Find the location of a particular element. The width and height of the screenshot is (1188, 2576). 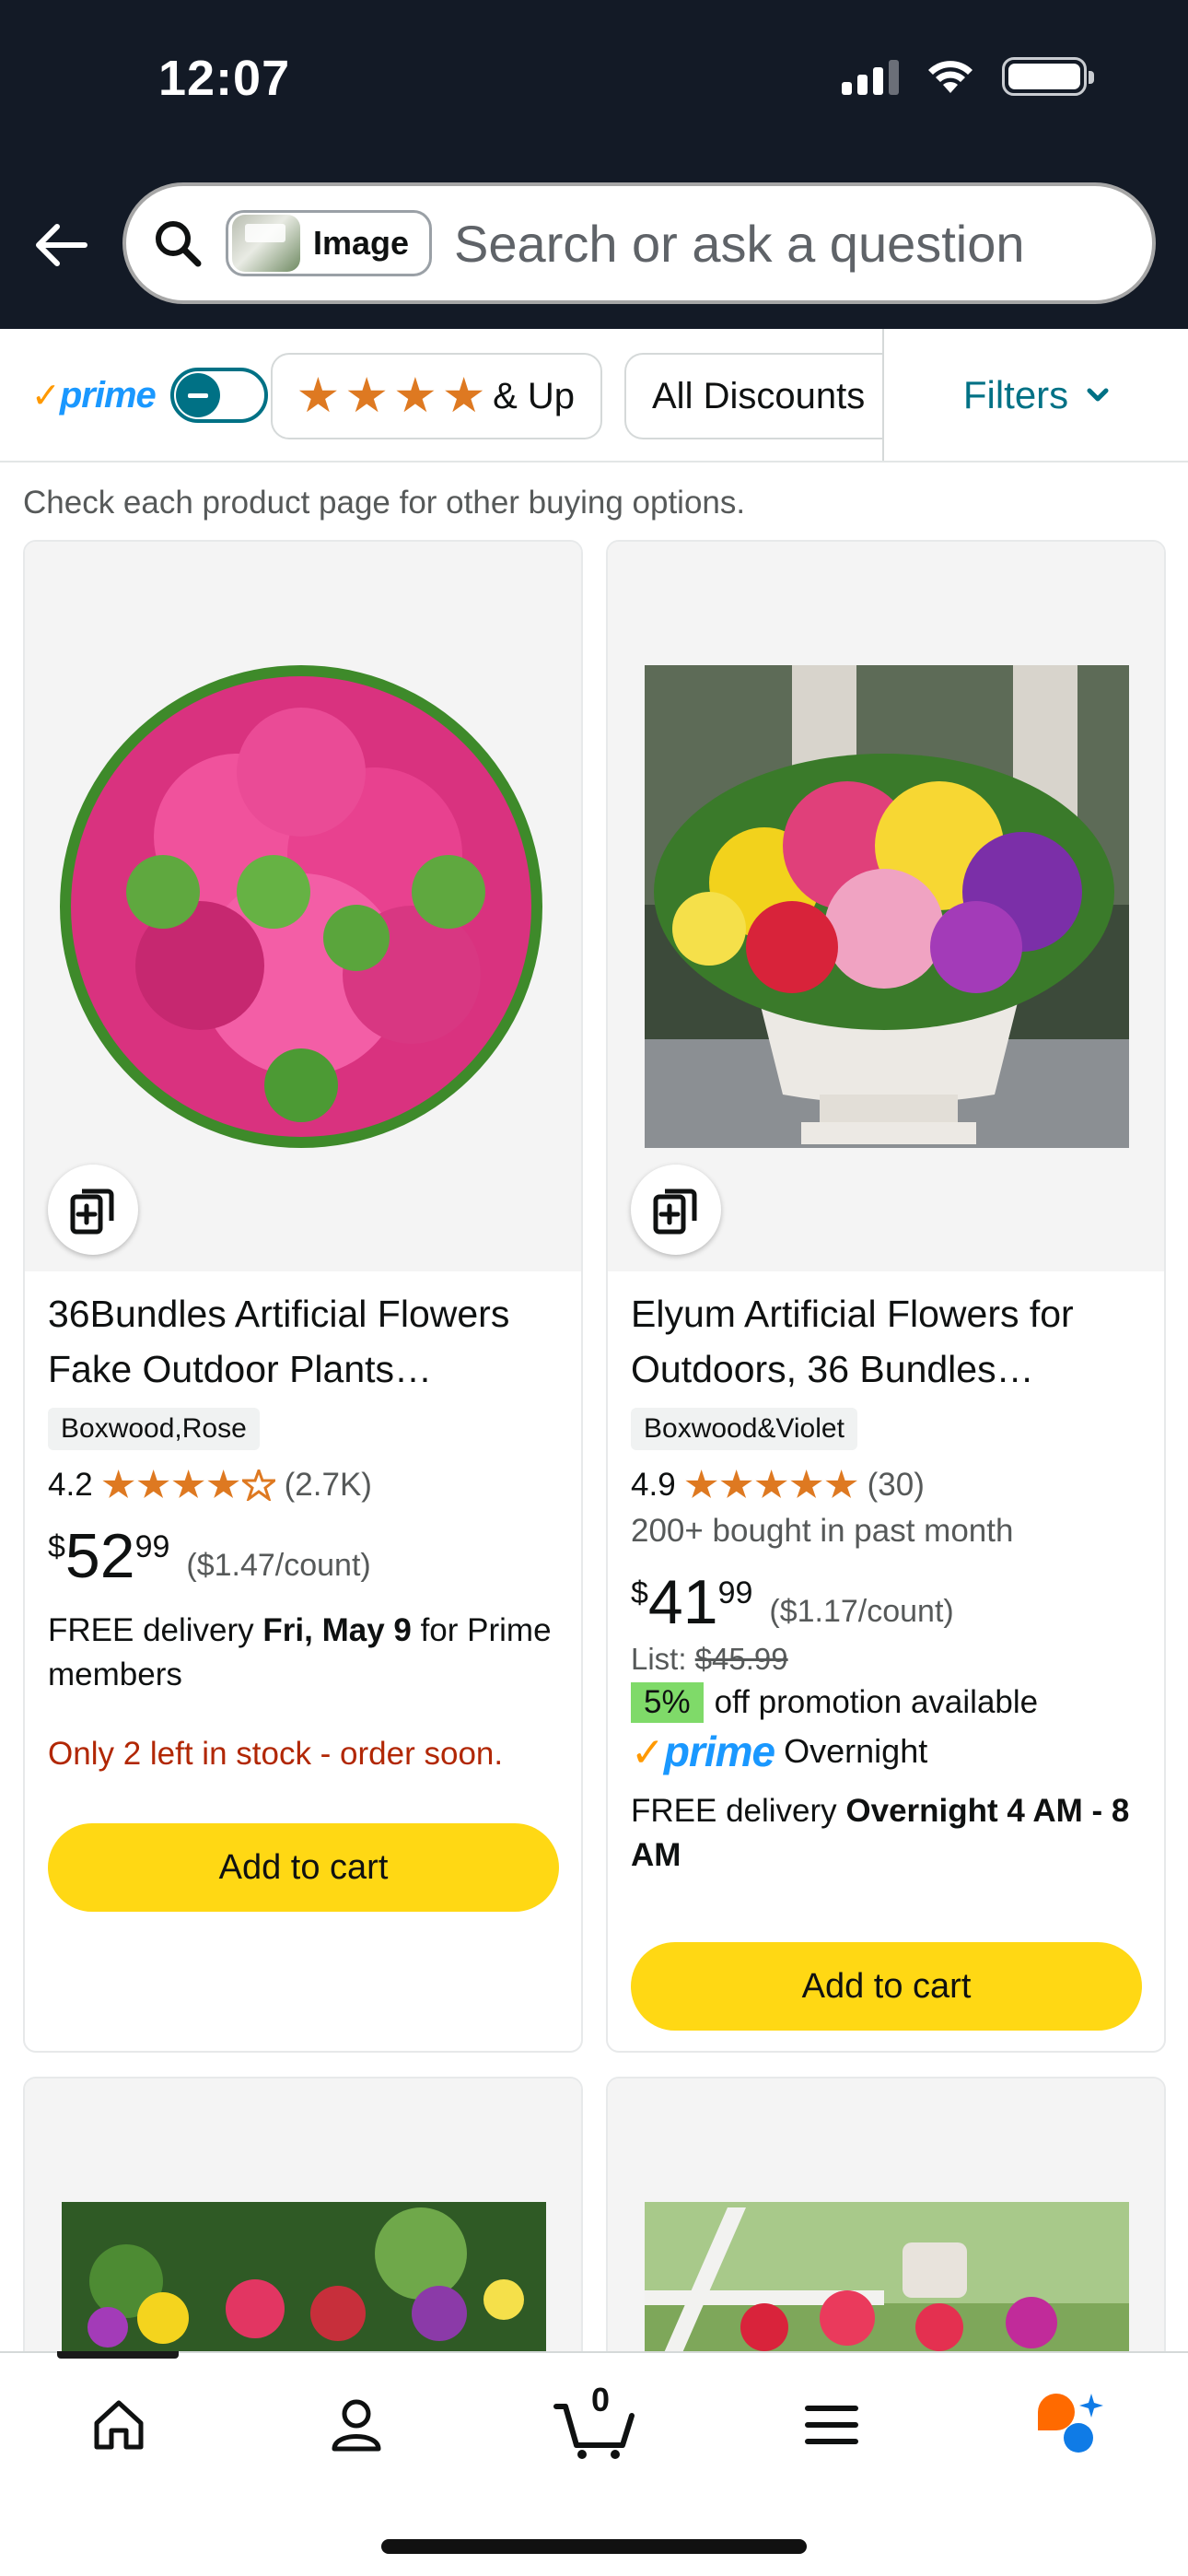

stars-chip-label: & Up is located at coordinates (534, 395).